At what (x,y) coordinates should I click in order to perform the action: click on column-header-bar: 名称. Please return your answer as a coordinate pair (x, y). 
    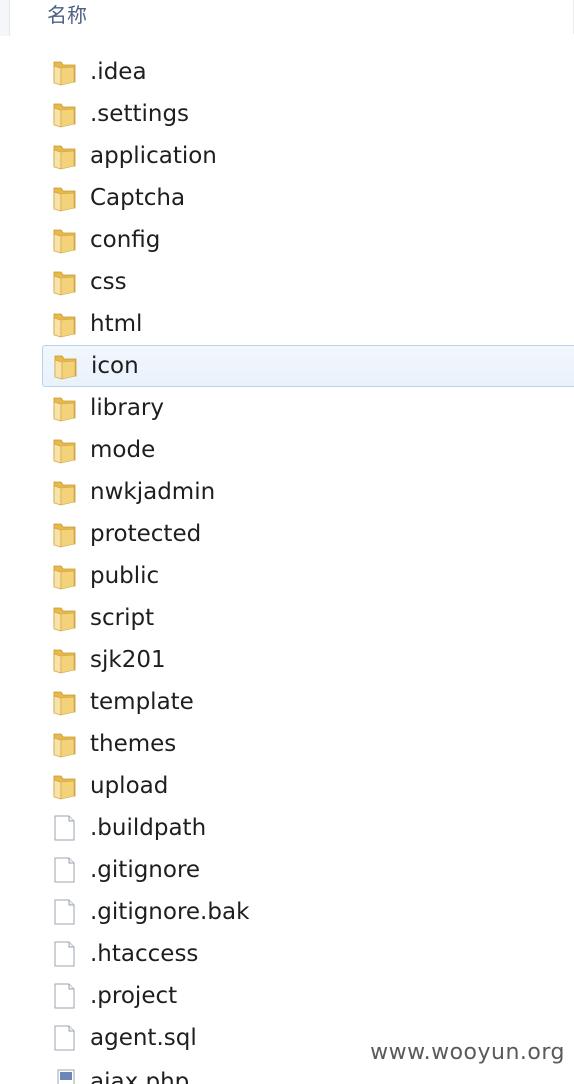
    Looking at the image, I should click on (287, 17).